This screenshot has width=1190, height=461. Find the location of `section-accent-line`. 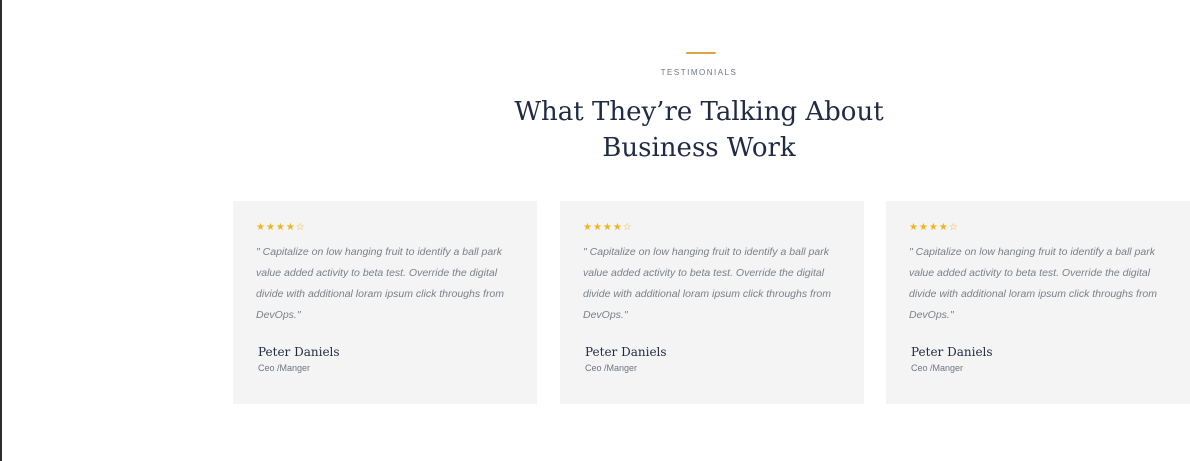

section-accent-line is located at coordinates (701, 53).